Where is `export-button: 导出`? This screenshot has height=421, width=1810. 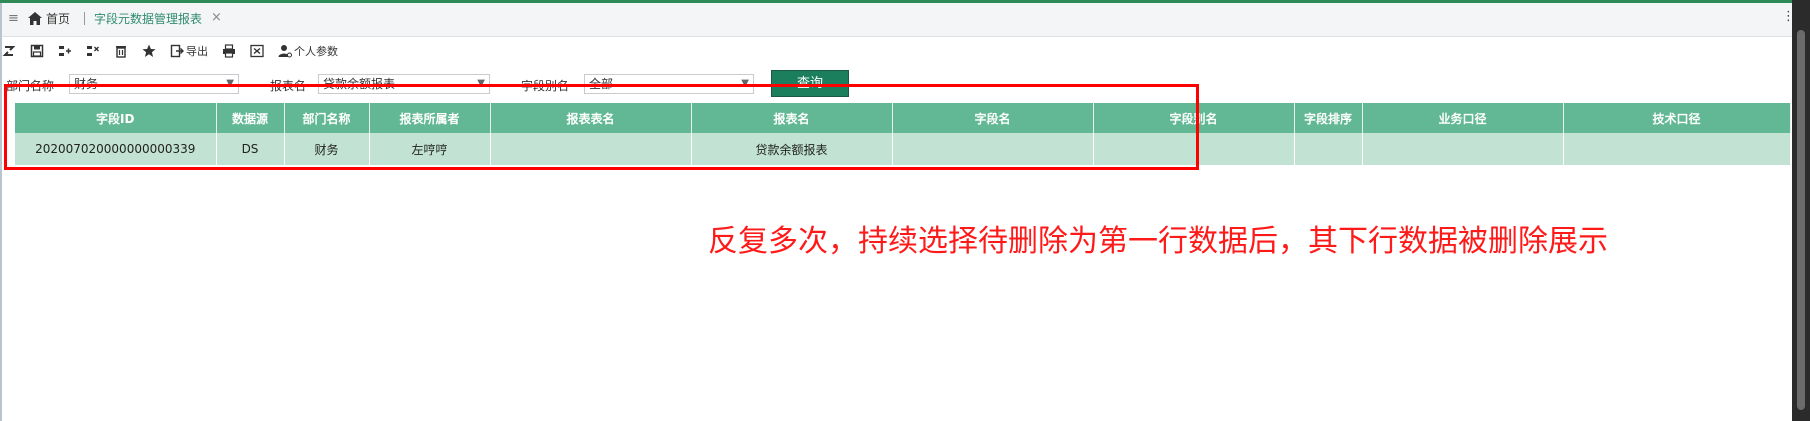
export-button: 导出 is located at coordinates (189, 51).